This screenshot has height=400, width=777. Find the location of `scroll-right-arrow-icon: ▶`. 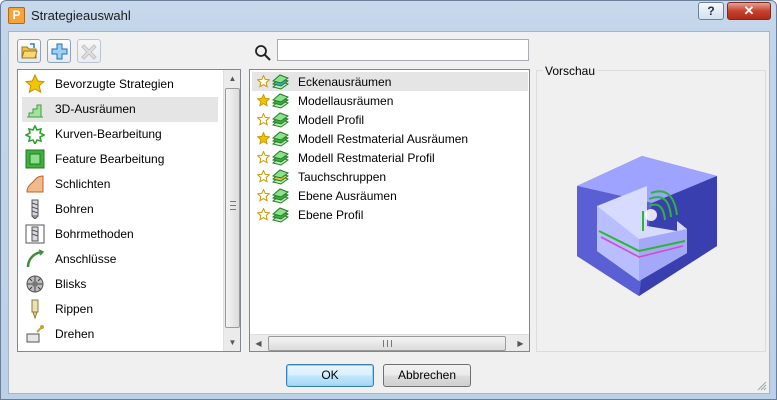

scroll-right-arrow-icon: ▶ is located at coordinates (520, 343).